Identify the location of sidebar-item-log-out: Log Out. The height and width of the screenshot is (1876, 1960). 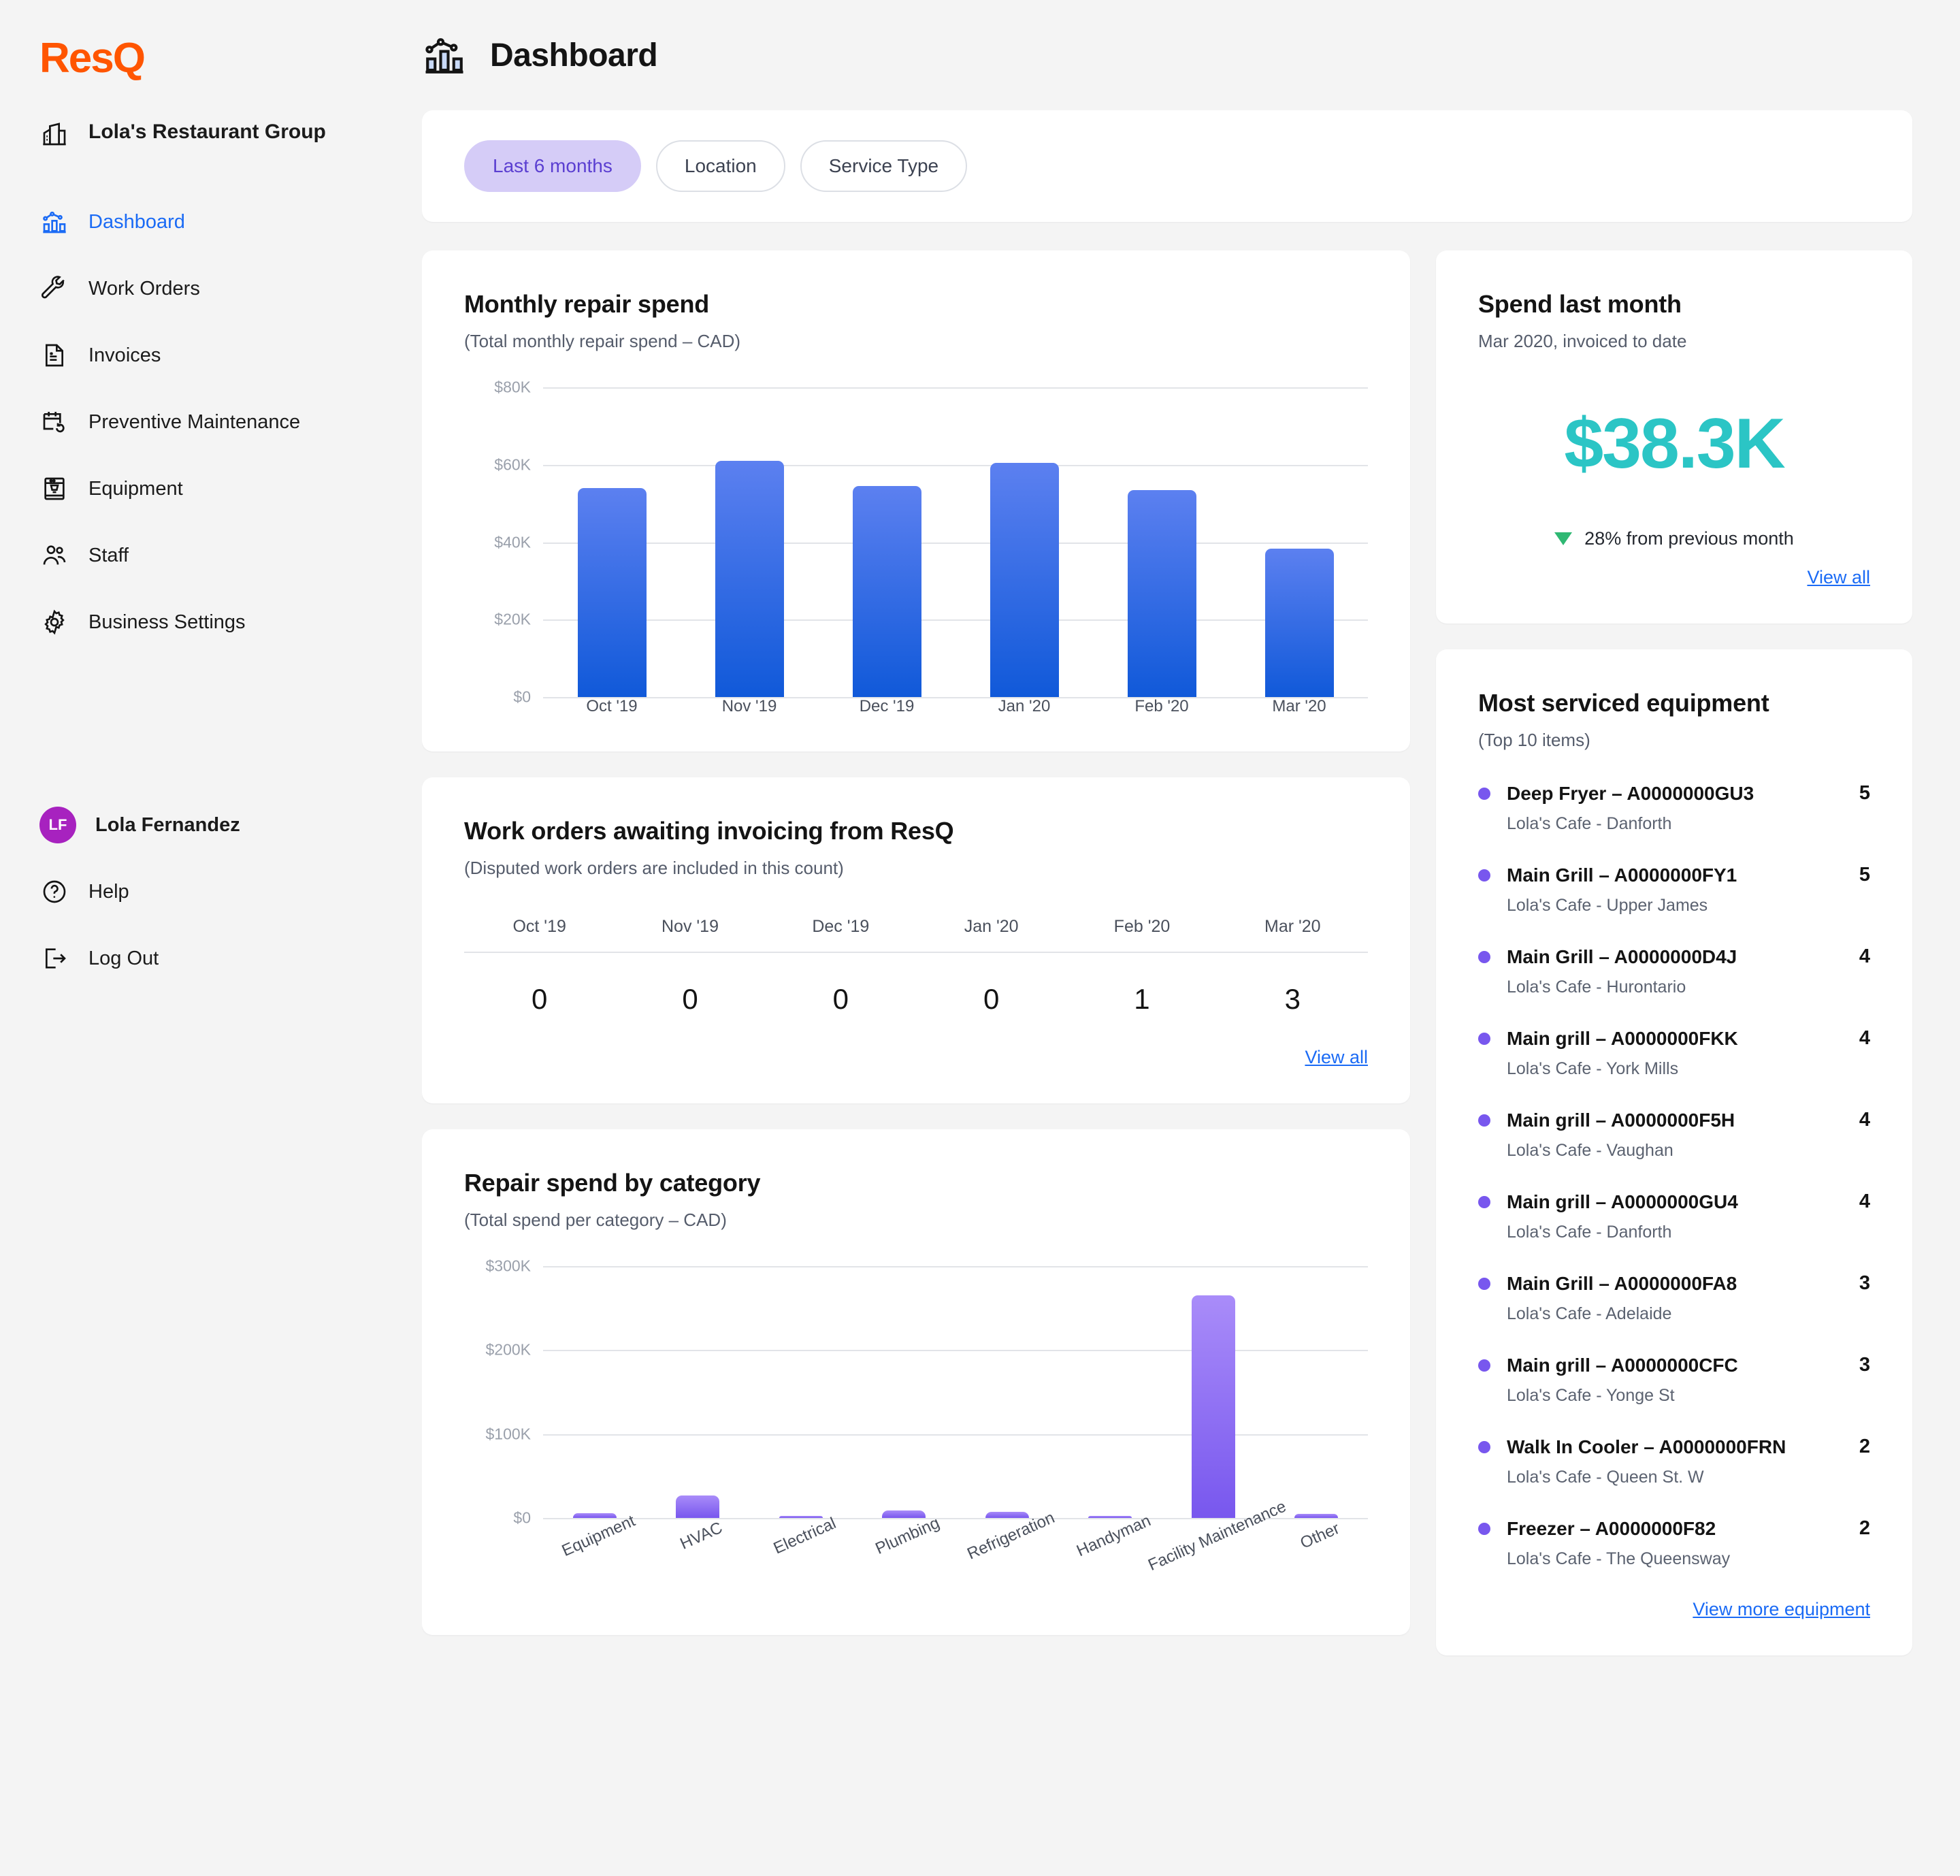
(231, 959).